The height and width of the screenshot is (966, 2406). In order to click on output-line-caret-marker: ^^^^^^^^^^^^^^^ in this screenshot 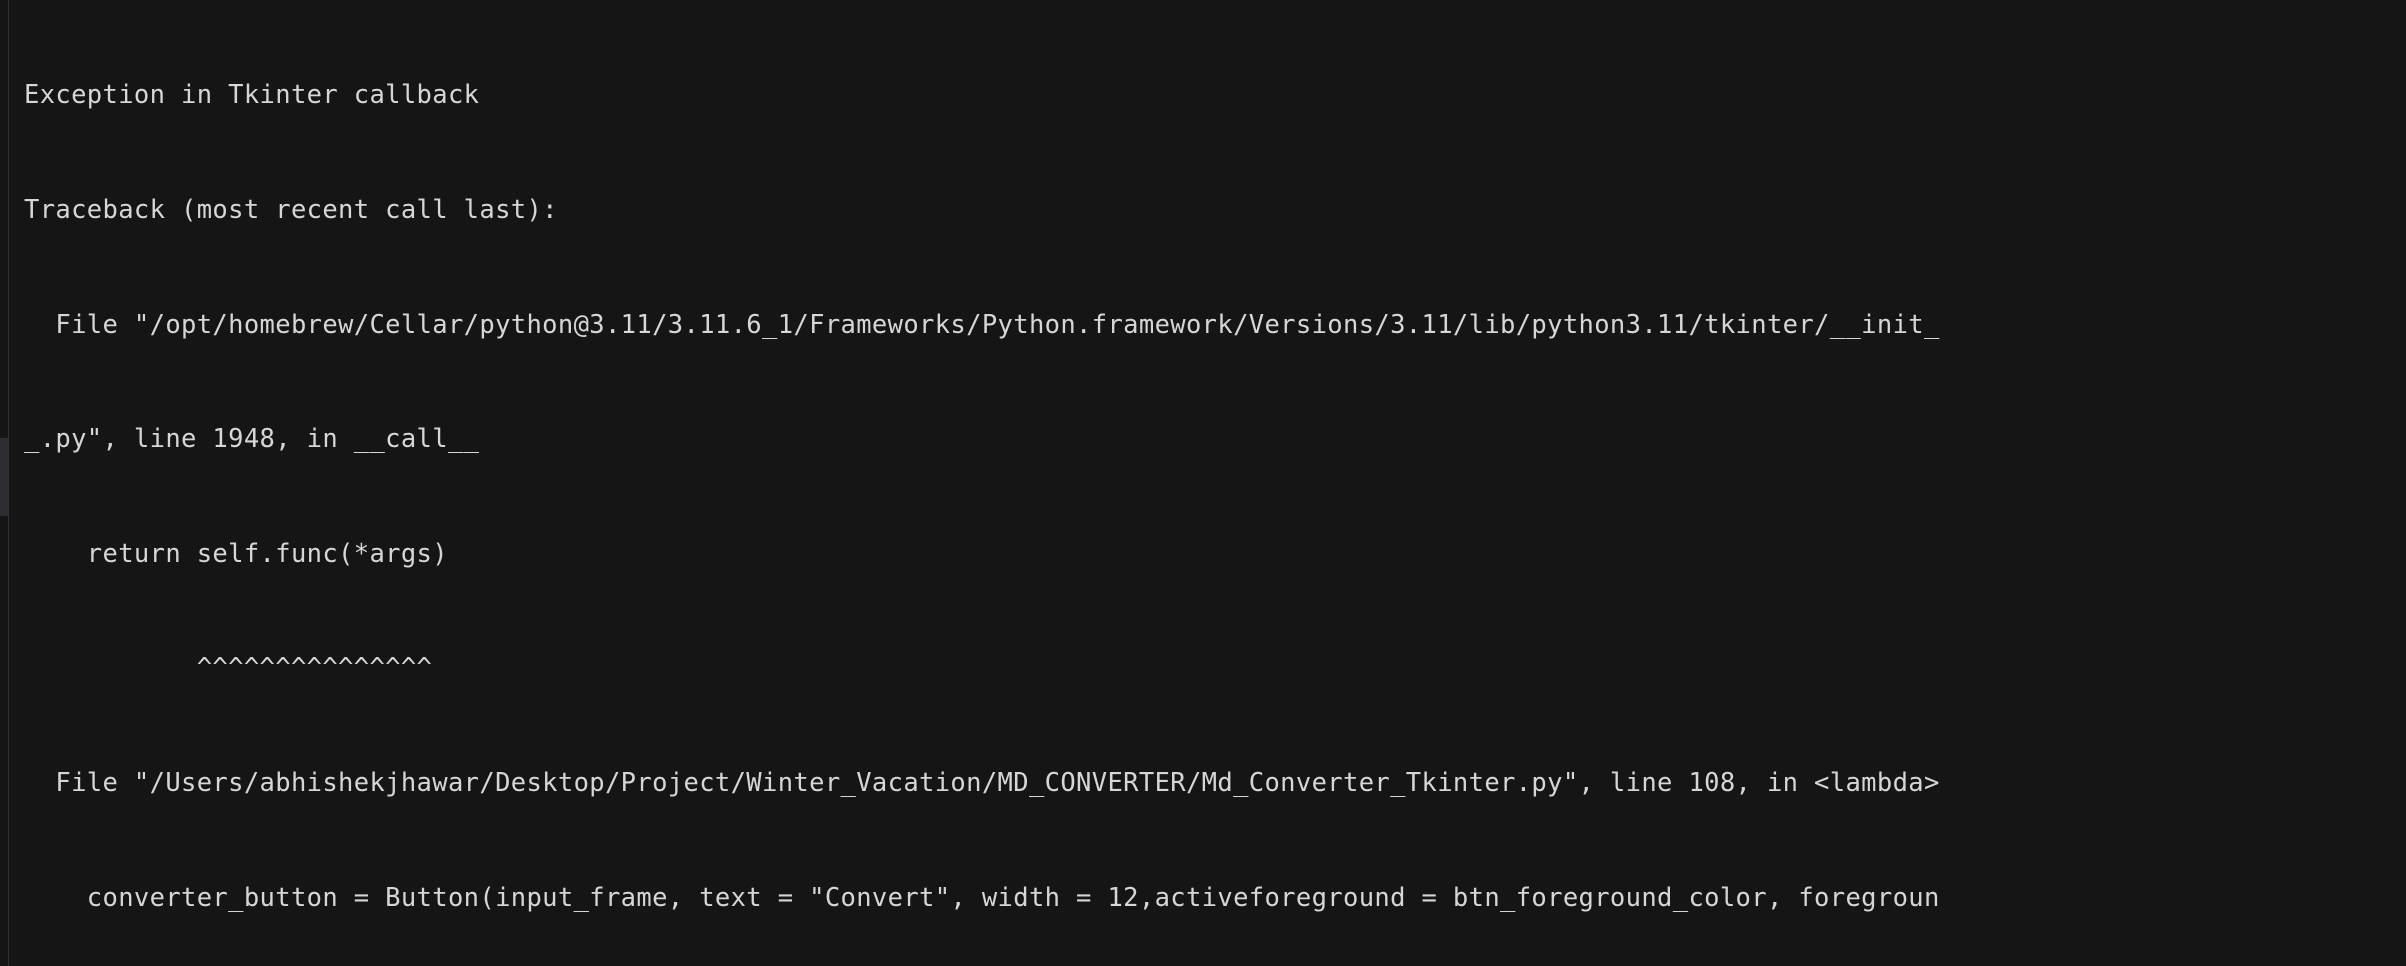, I will do `click(228, 668)`.